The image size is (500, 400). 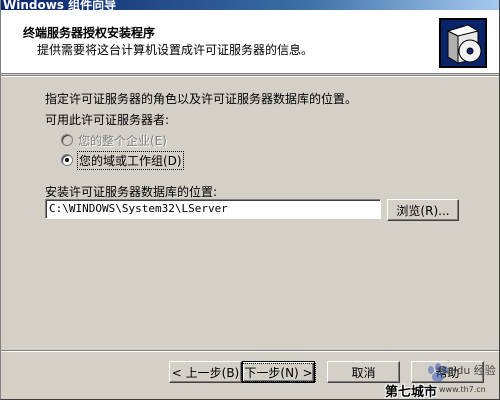 What do you see at coordinates (130, 160) in the screenshot?
I see `radio-domain-workgroup-label: 您的域或工作组(D)` at bounding box center [130, 160].